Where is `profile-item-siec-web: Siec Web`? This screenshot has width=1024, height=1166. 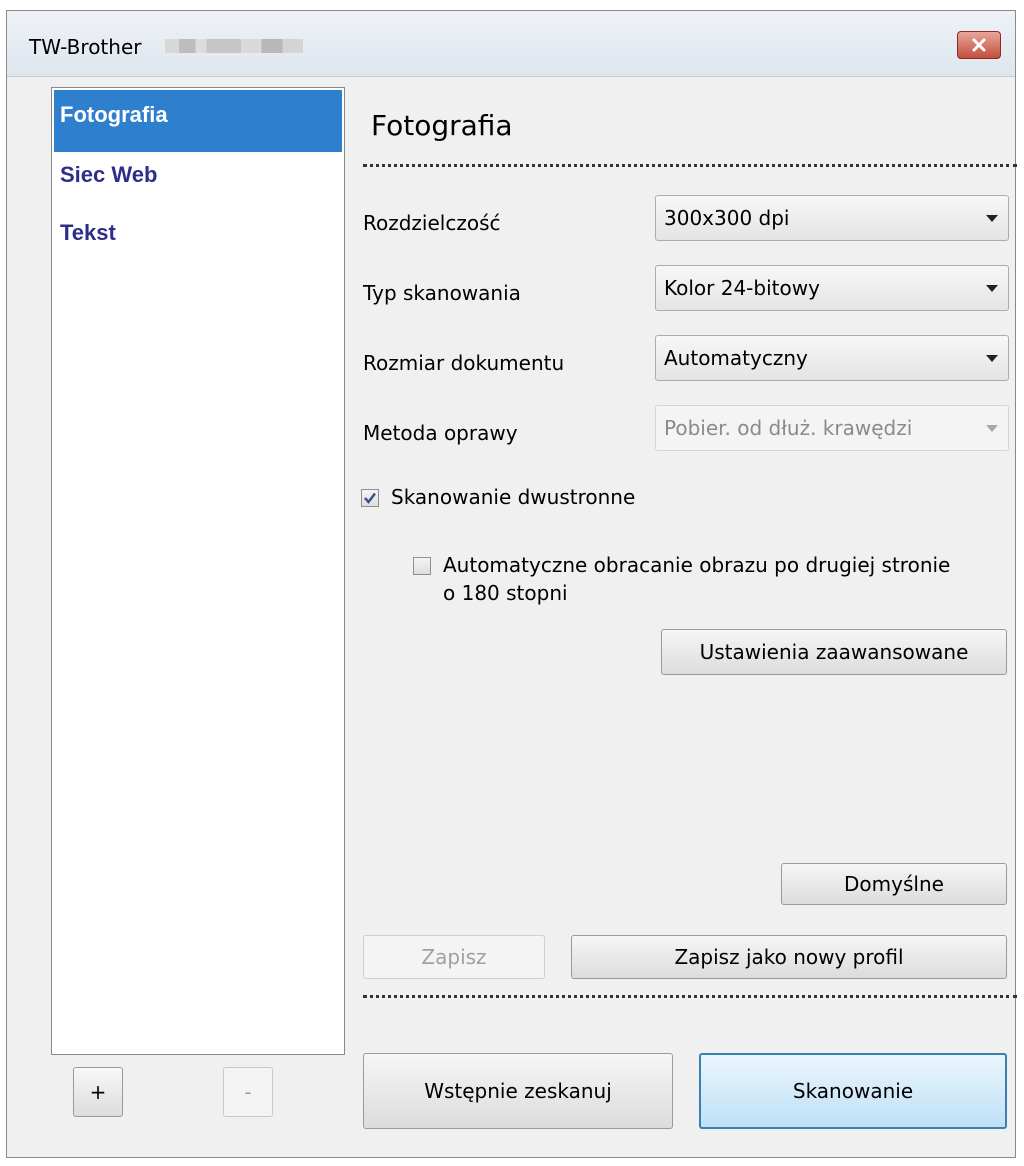
profile-item-siec-web: Siec Web is located at coordinates (198, 181).